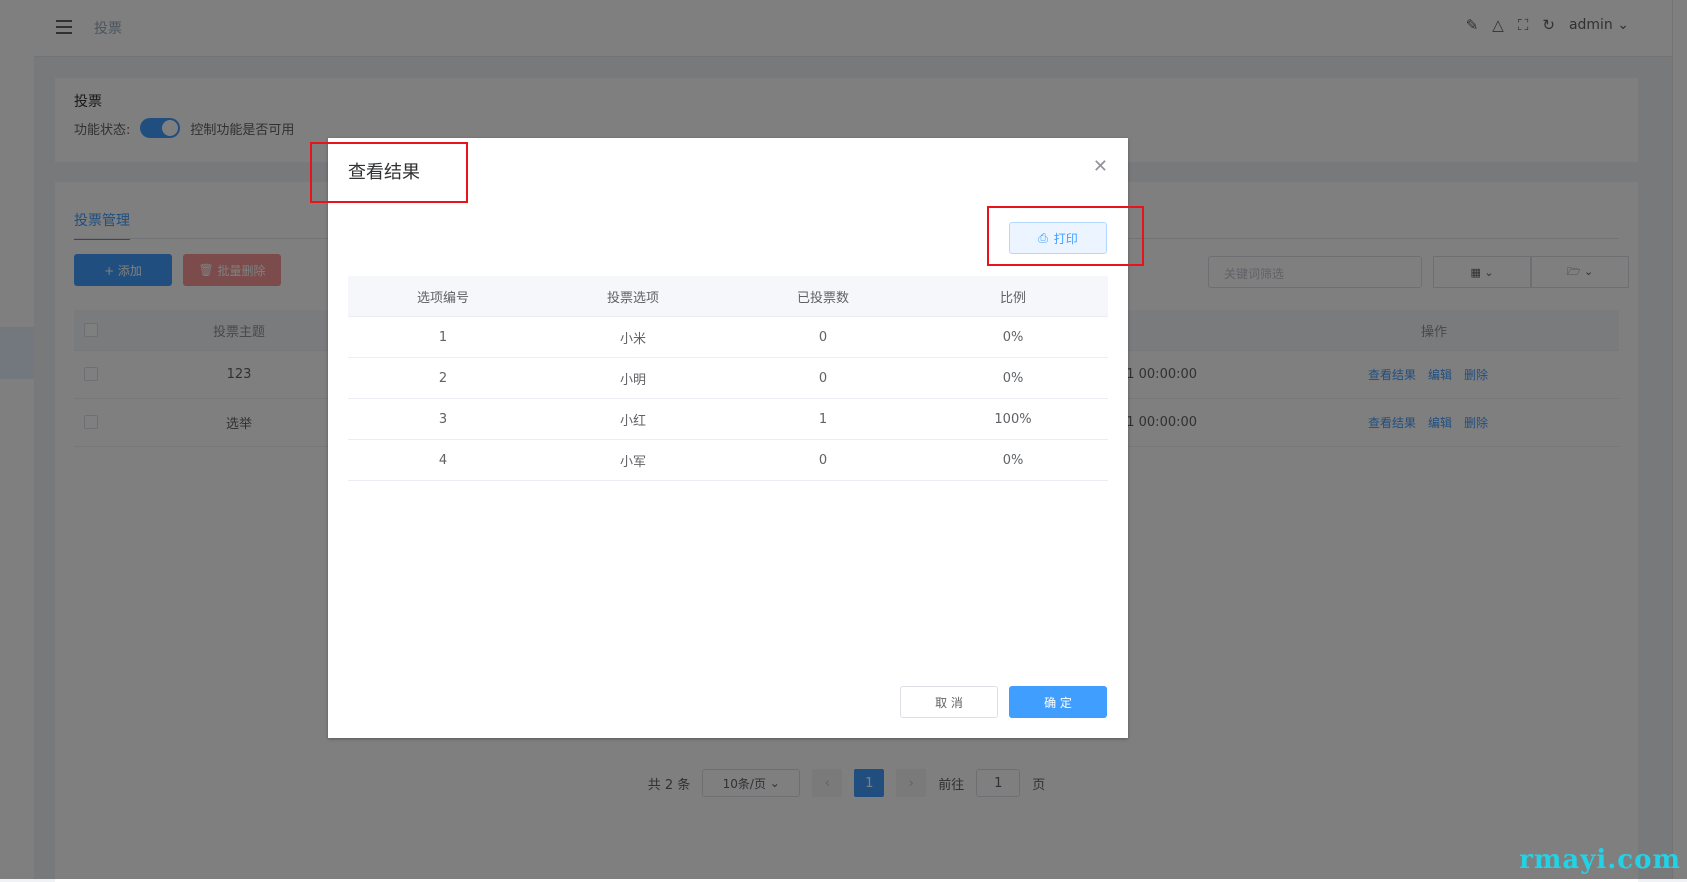 This screenshot has height=882, width=1687. I want to click on watermark: rmayi.com, so click(1600, 860).